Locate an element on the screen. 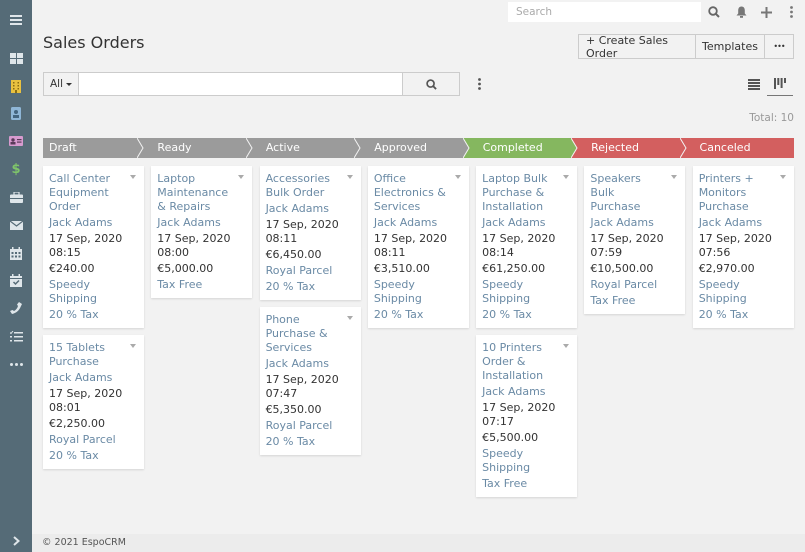 Image resolution: width=805 pixels, height=552 pixels. card-title: Speakers Bulk Purchase is located at coordinates (634, 193).